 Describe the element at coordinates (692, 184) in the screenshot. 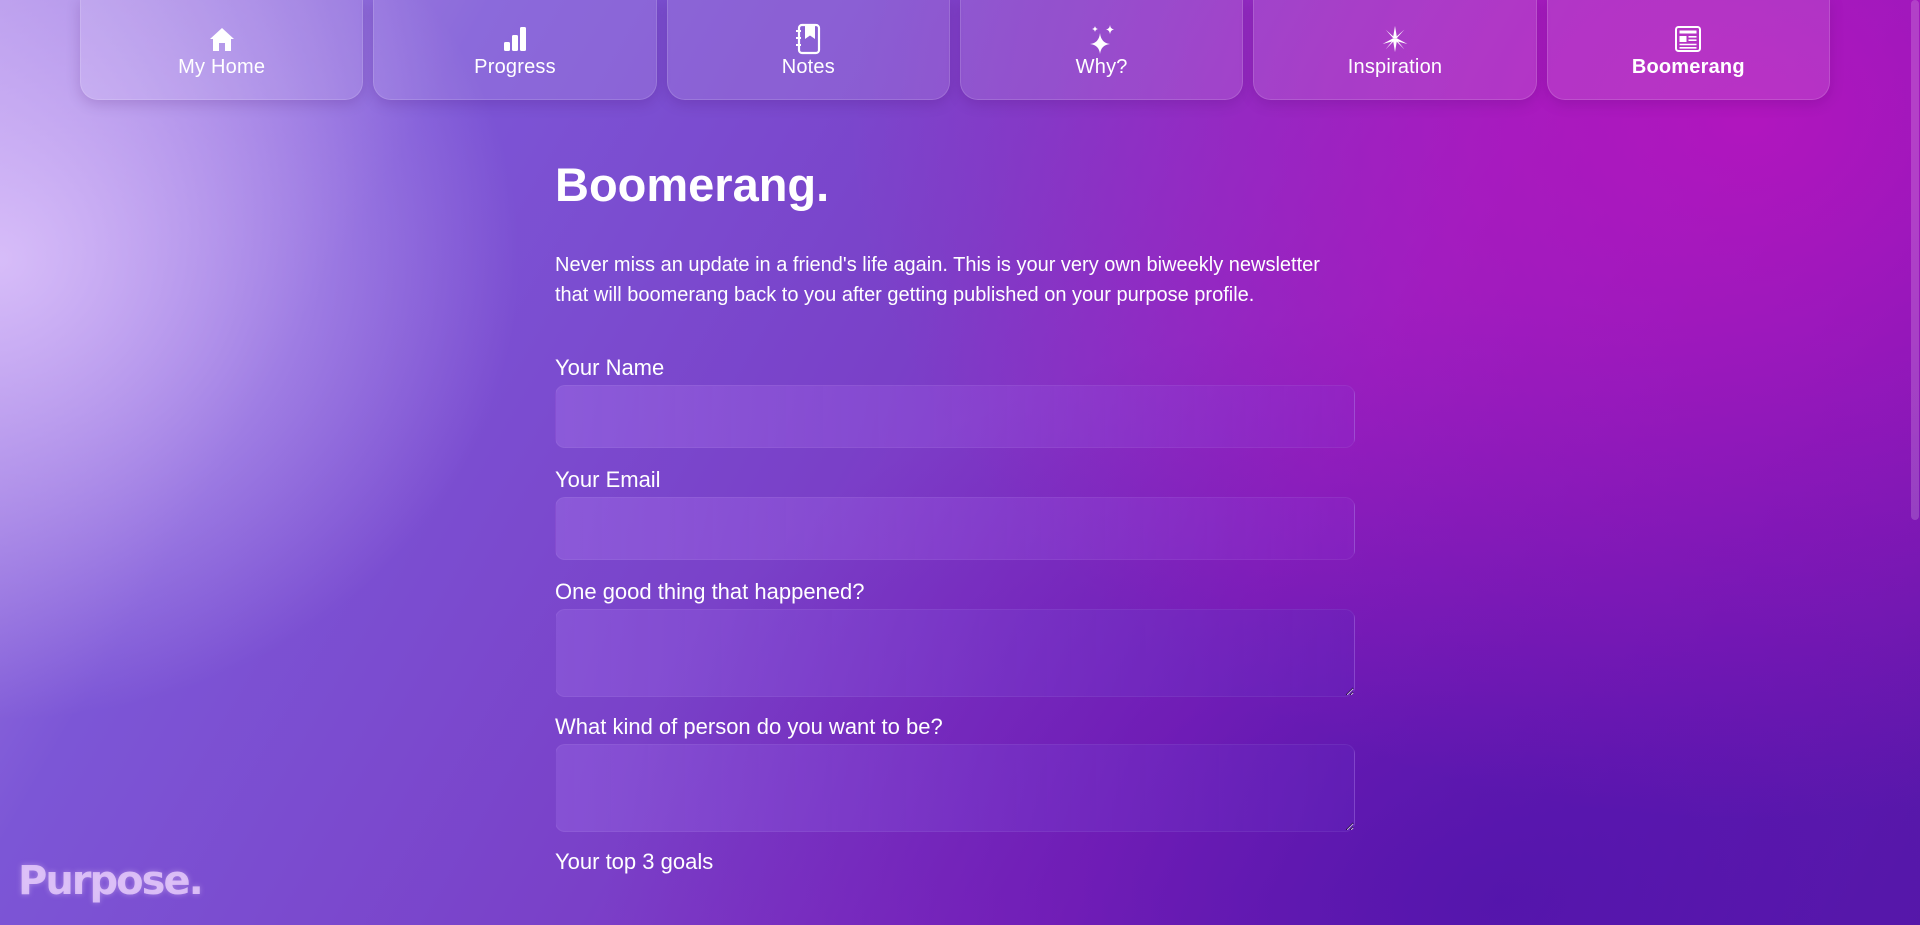

I see `page-title: Boomerang.` at that location.